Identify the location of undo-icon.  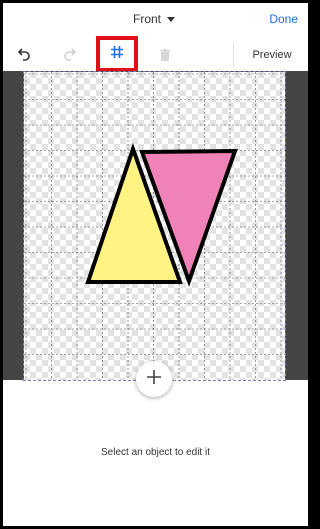
(24, 55).